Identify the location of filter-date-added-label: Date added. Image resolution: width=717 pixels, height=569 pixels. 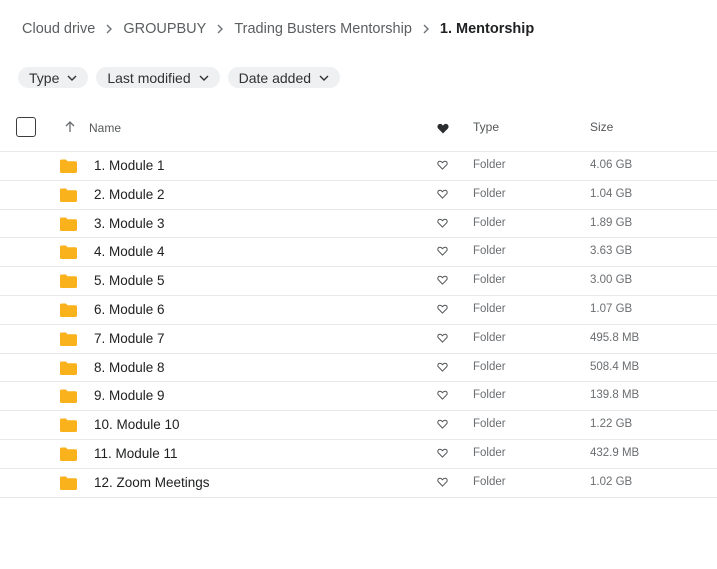
(275, 77).